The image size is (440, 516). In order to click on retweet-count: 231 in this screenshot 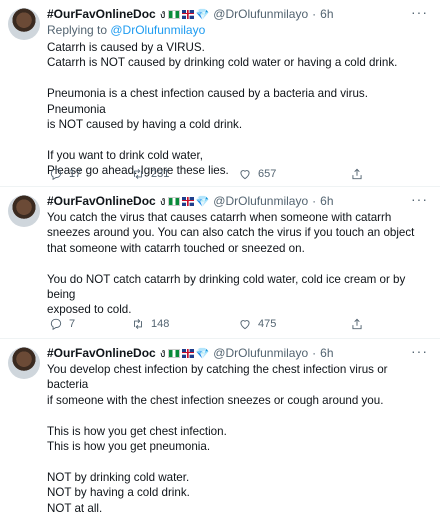, I will do `click(160, 174)`.